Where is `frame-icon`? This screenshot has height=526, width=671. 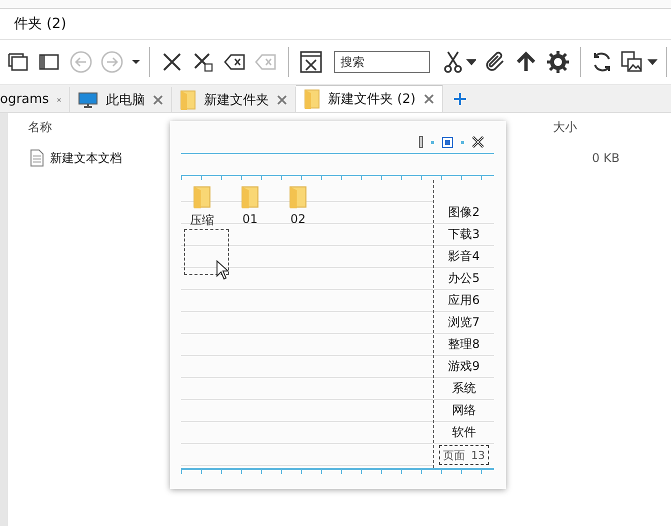
frame-icon is located at coordinates (447, 142).